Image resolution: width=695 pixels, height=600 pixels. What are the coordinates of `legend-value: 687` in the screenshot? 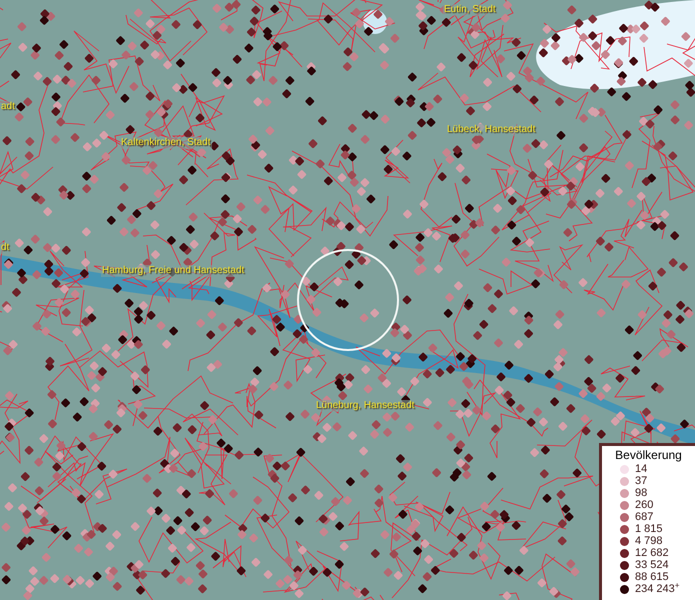 It's located at (644, 517).